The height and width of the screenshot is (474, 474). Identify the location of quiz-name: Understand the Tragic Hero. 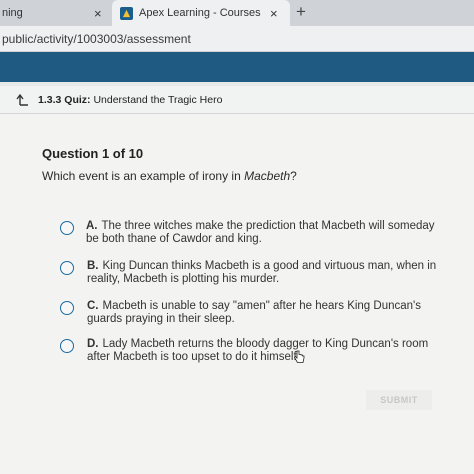
(158, 100).